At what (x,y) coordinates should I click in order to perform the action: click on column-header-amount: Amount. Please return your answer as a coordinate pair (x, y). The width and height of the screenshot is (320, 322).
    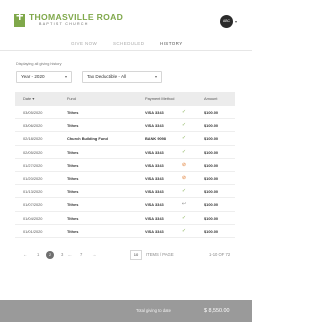
    Looking at the image, I should click on (211, 98).